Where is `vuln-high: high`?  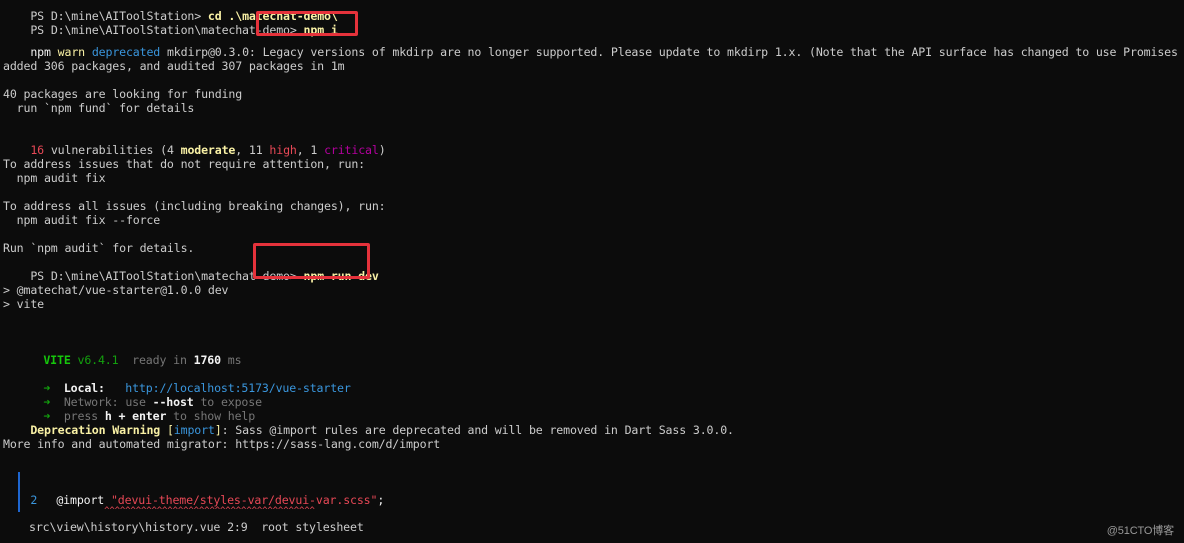
vuln-high: high is located at coordinates (283, 150).